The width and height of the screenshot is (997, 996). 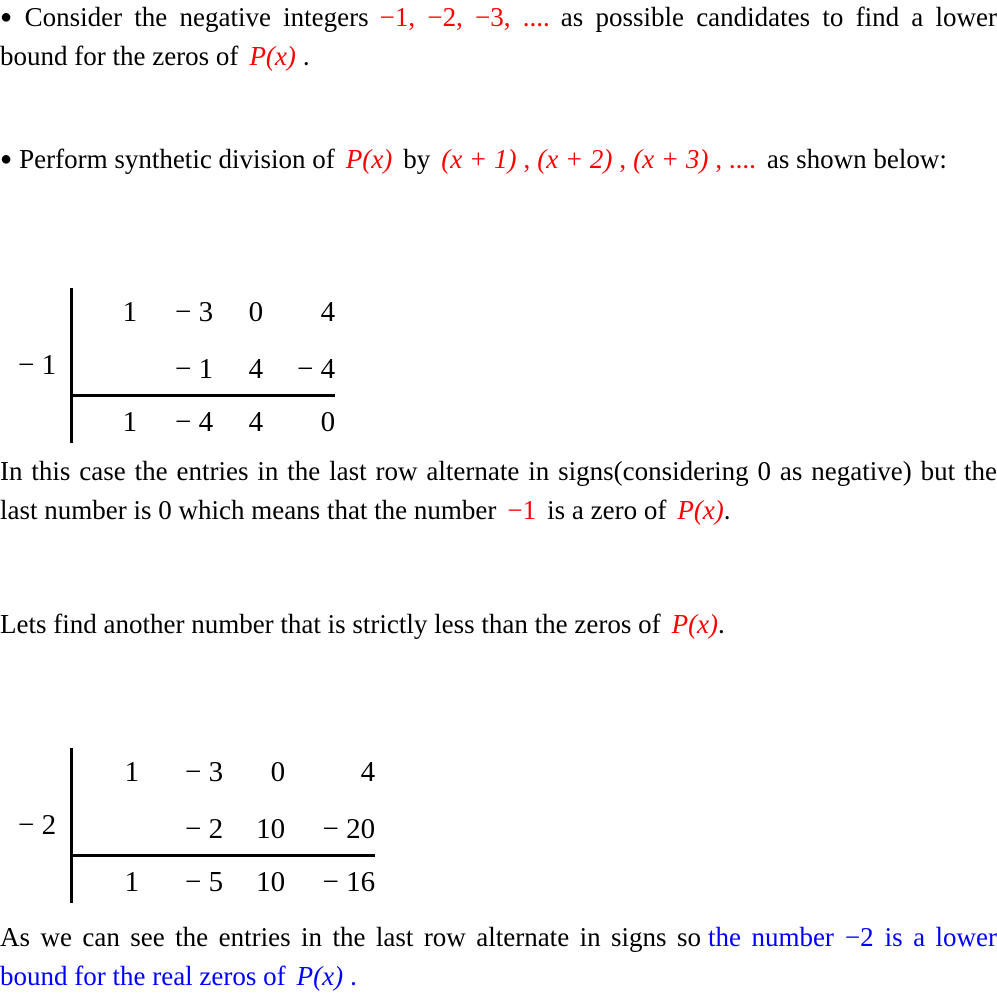 I want to click on synthetic-division-table-2: − 2 1 − 3 0 4 − 2 10 − 20 1 − 5 10 − 16, so click(x=197, y=825).